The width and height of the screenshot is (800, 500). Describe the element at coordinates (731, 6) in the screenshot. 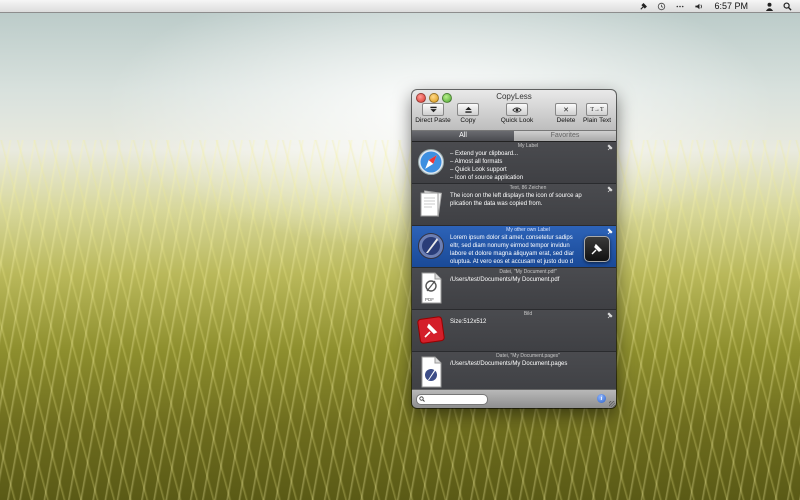

I see `menubar-clock: 6:57 PM` at that location.